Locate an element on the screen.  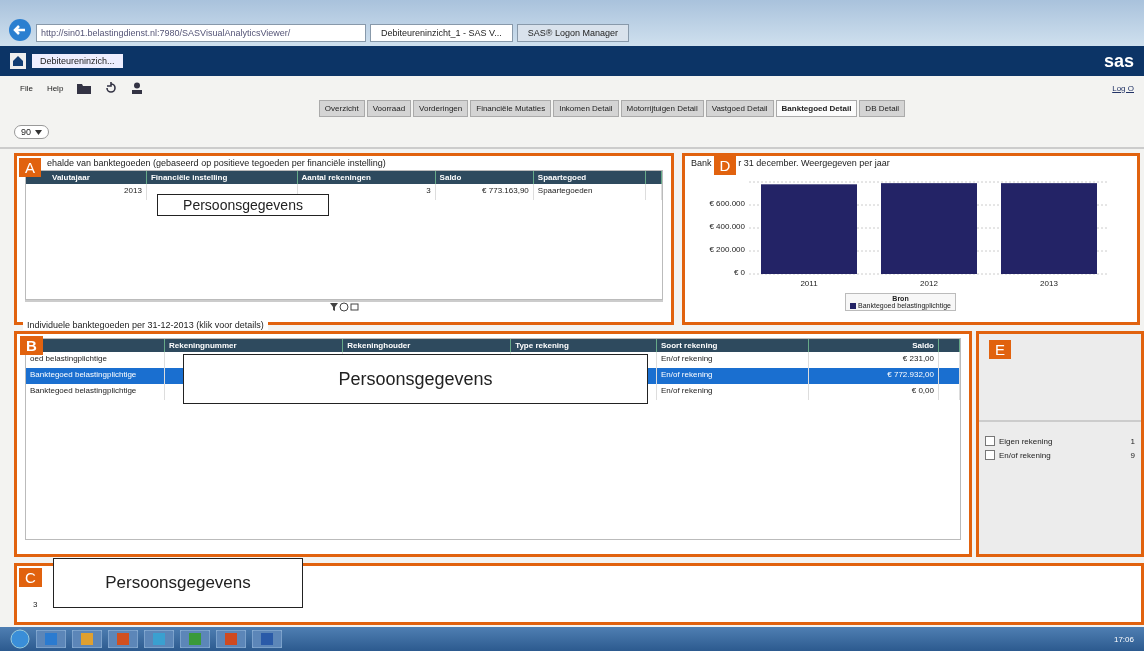
value-text: 3 is located at coordinates (35, 604).